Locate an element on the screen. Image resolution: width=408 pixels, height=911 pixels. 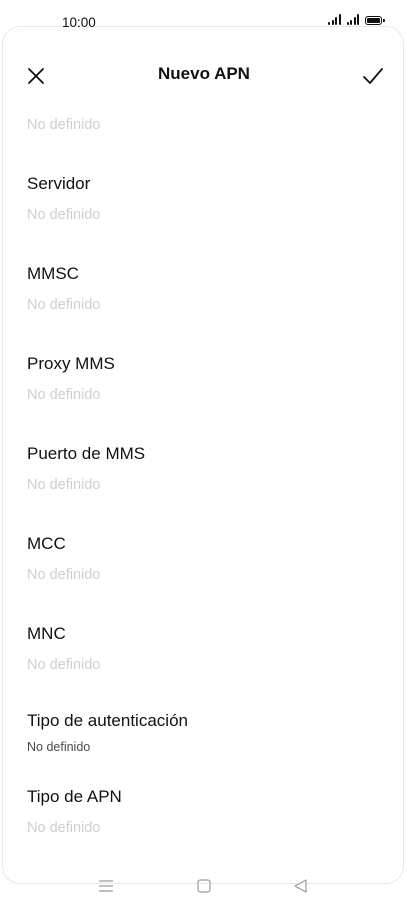
field-tipo-apn: Tipo de APN No definido is located at coordinates (207, 812).